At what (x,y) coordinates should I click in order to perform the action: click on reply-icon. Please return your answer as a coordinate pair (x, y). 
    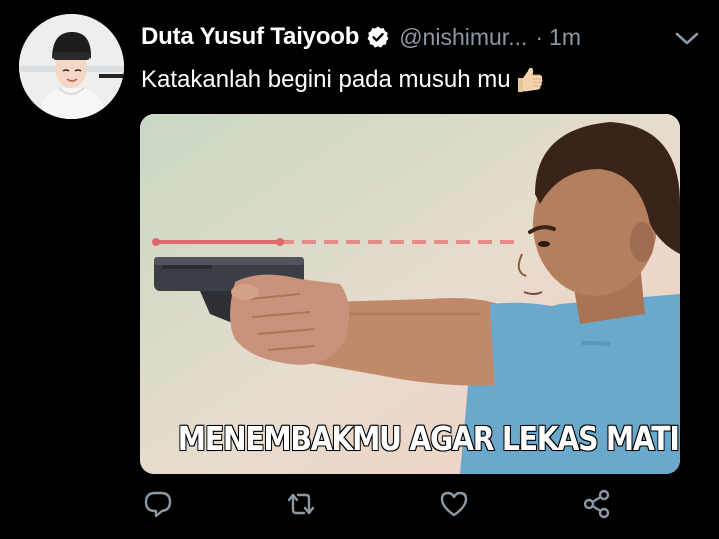
    Looking at the image, I should click on (158, 506).